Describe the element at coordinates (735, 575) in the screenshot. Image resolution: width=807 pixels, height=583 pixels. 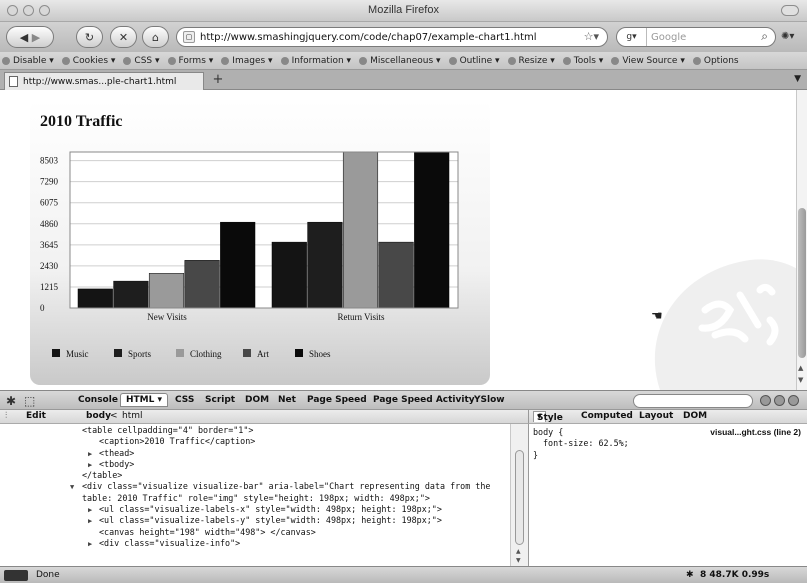
I see `page-size-info: 8 48.7K 0.99s` at that location.